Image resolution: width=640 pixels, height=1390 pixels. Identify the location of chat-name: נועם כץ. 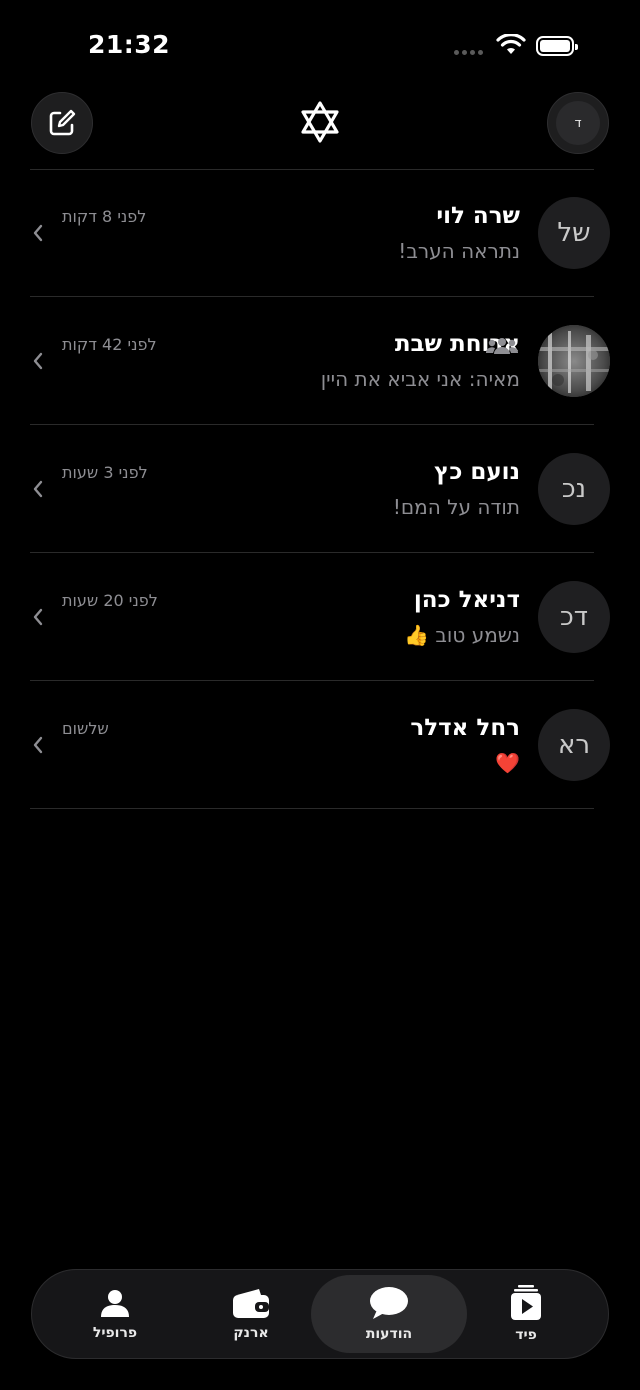
(477, 472).